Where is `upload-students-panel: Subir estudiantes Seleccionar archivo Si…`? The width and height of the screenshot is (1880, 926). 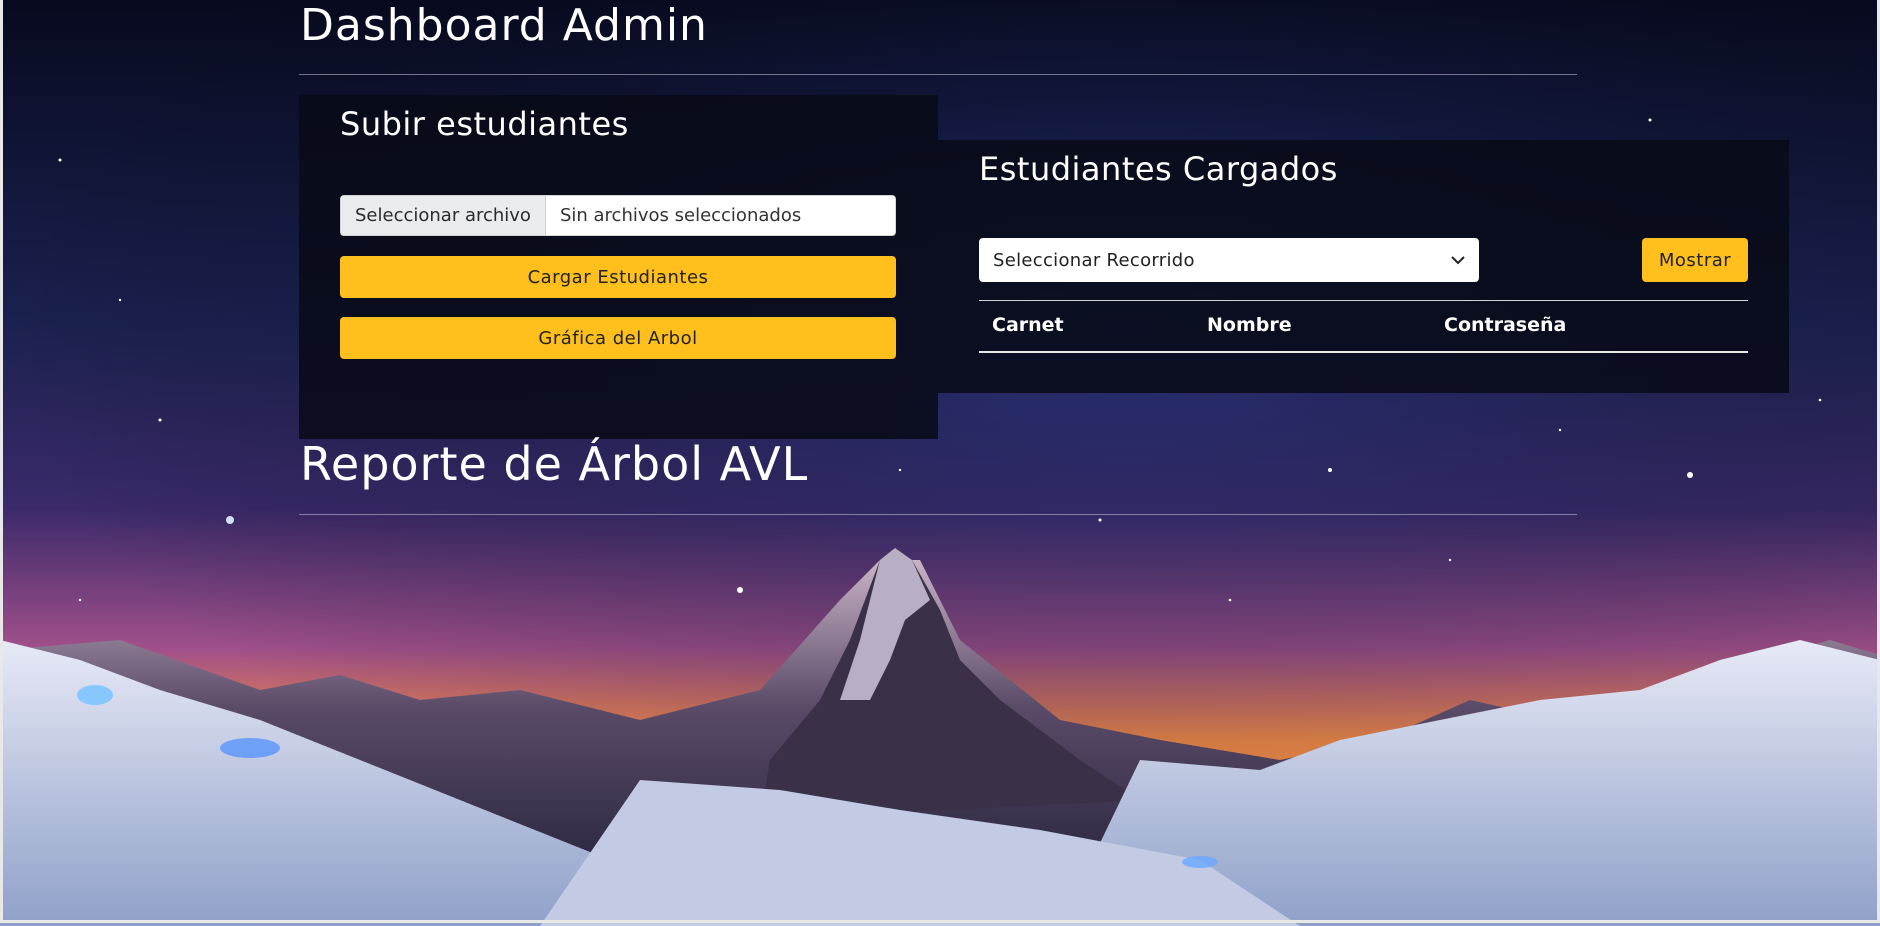 upload-students-panel: Subir estudiantes Seleccionar archivo Si… is located at coordinates (618, 267).